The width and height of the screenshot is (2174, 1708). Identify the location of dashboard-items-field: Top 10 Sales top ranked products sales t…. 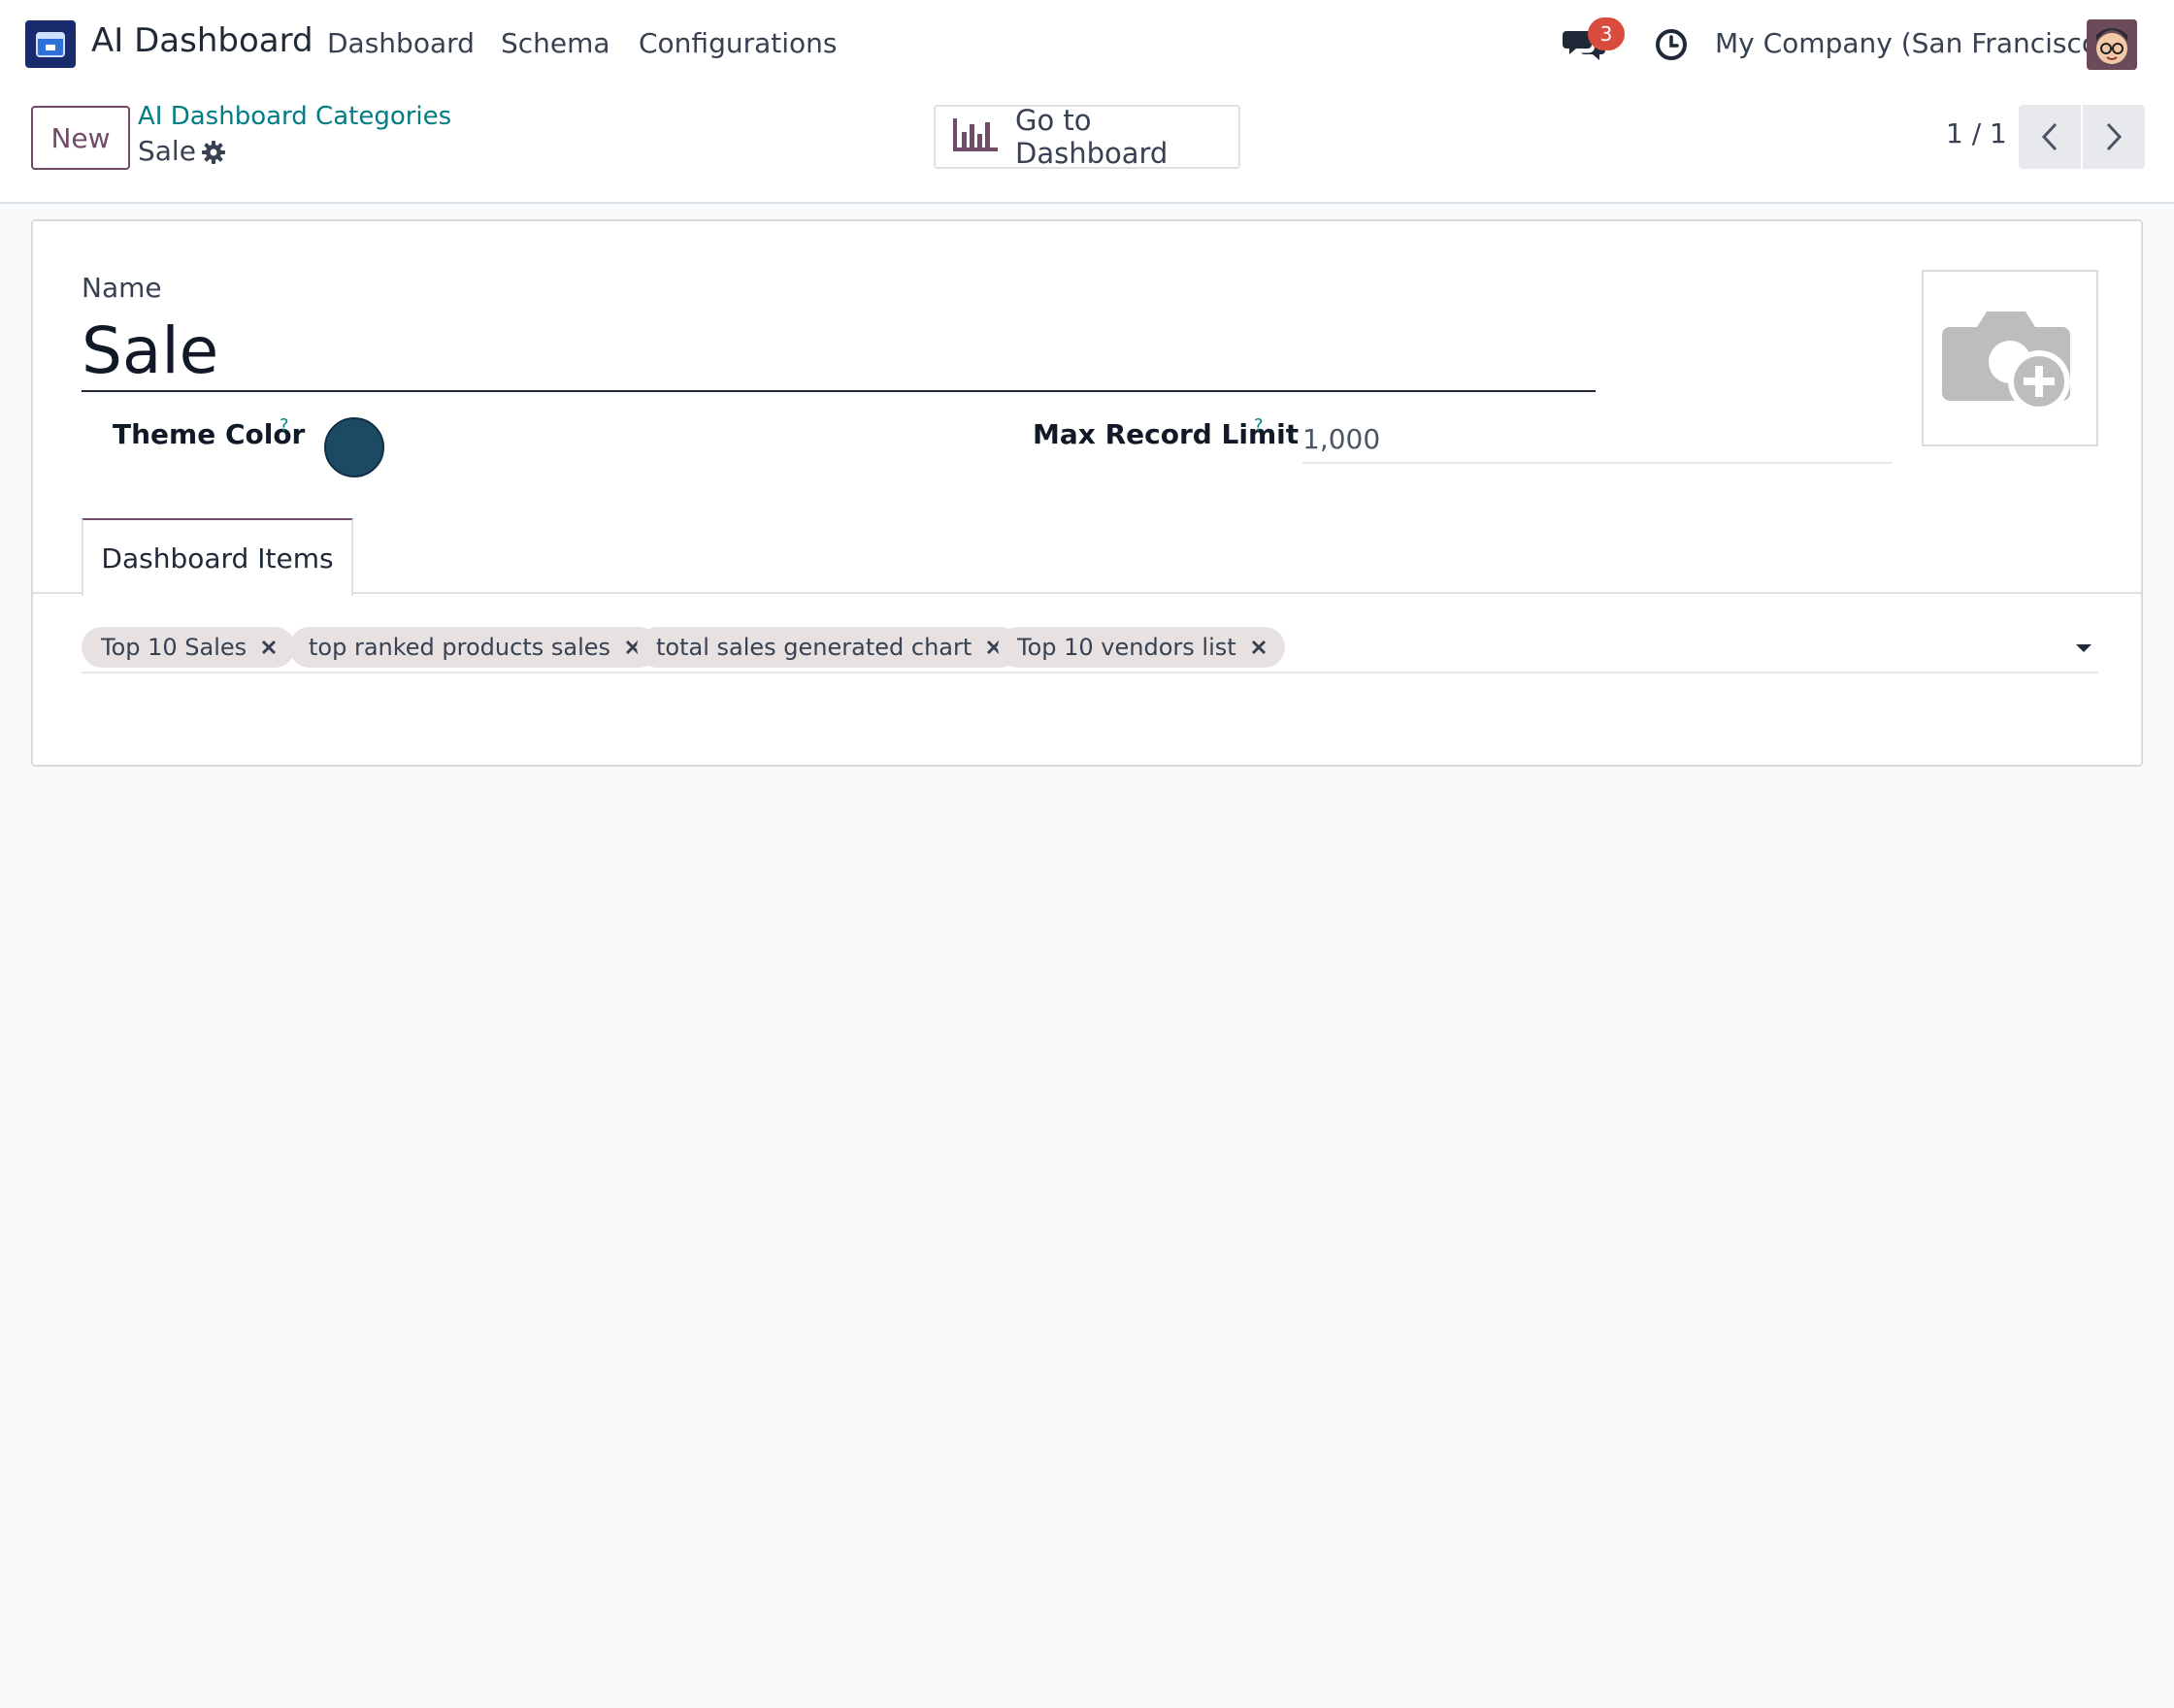
(1090, 650).